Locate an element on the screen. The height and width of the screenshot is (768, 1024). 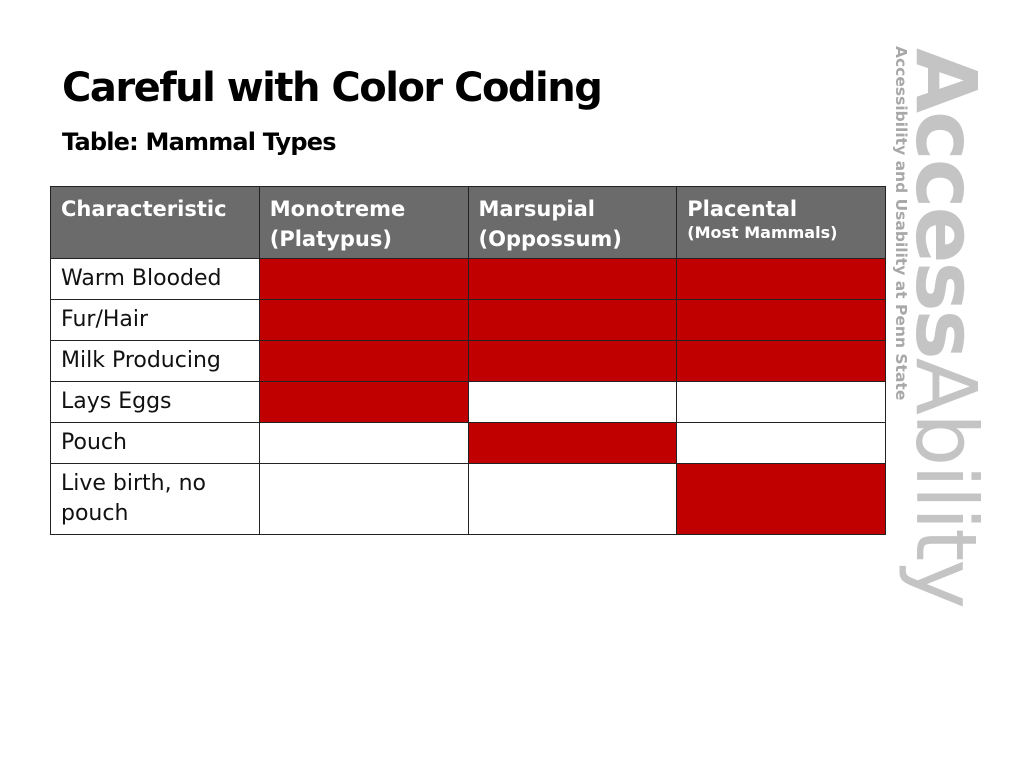
table-row: Live birth, no pouch is located at coordinates (468, 499).